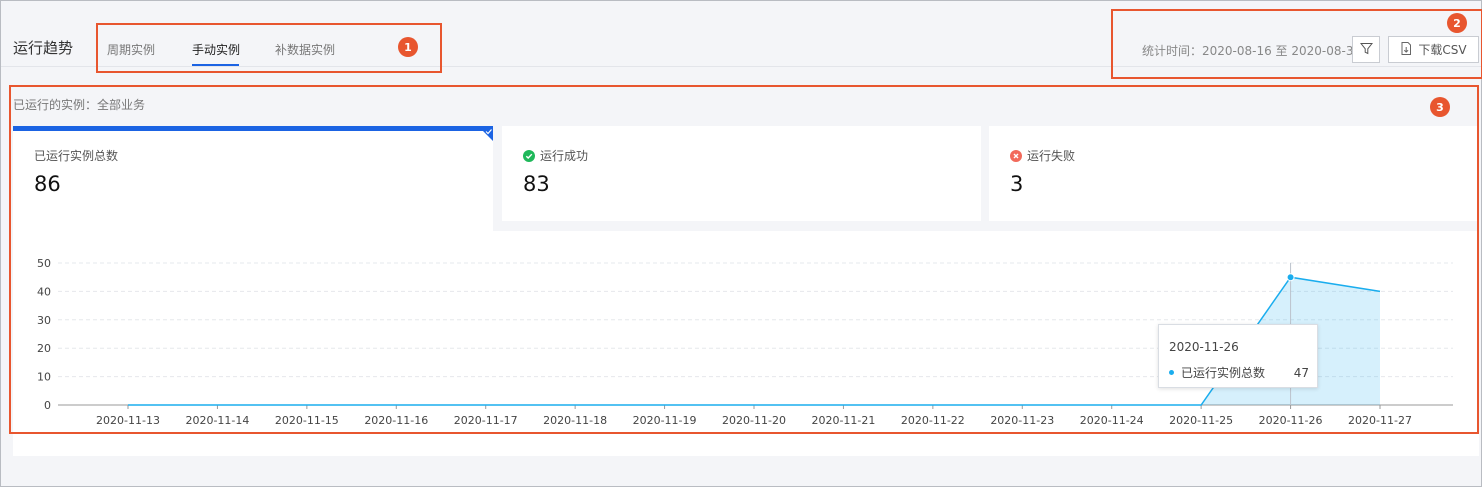  What do you see at coordinates (253, 178) in the screenshot?
I see `card-total-instances: 已运行实例总数 86` at bounding box center [253, 178].